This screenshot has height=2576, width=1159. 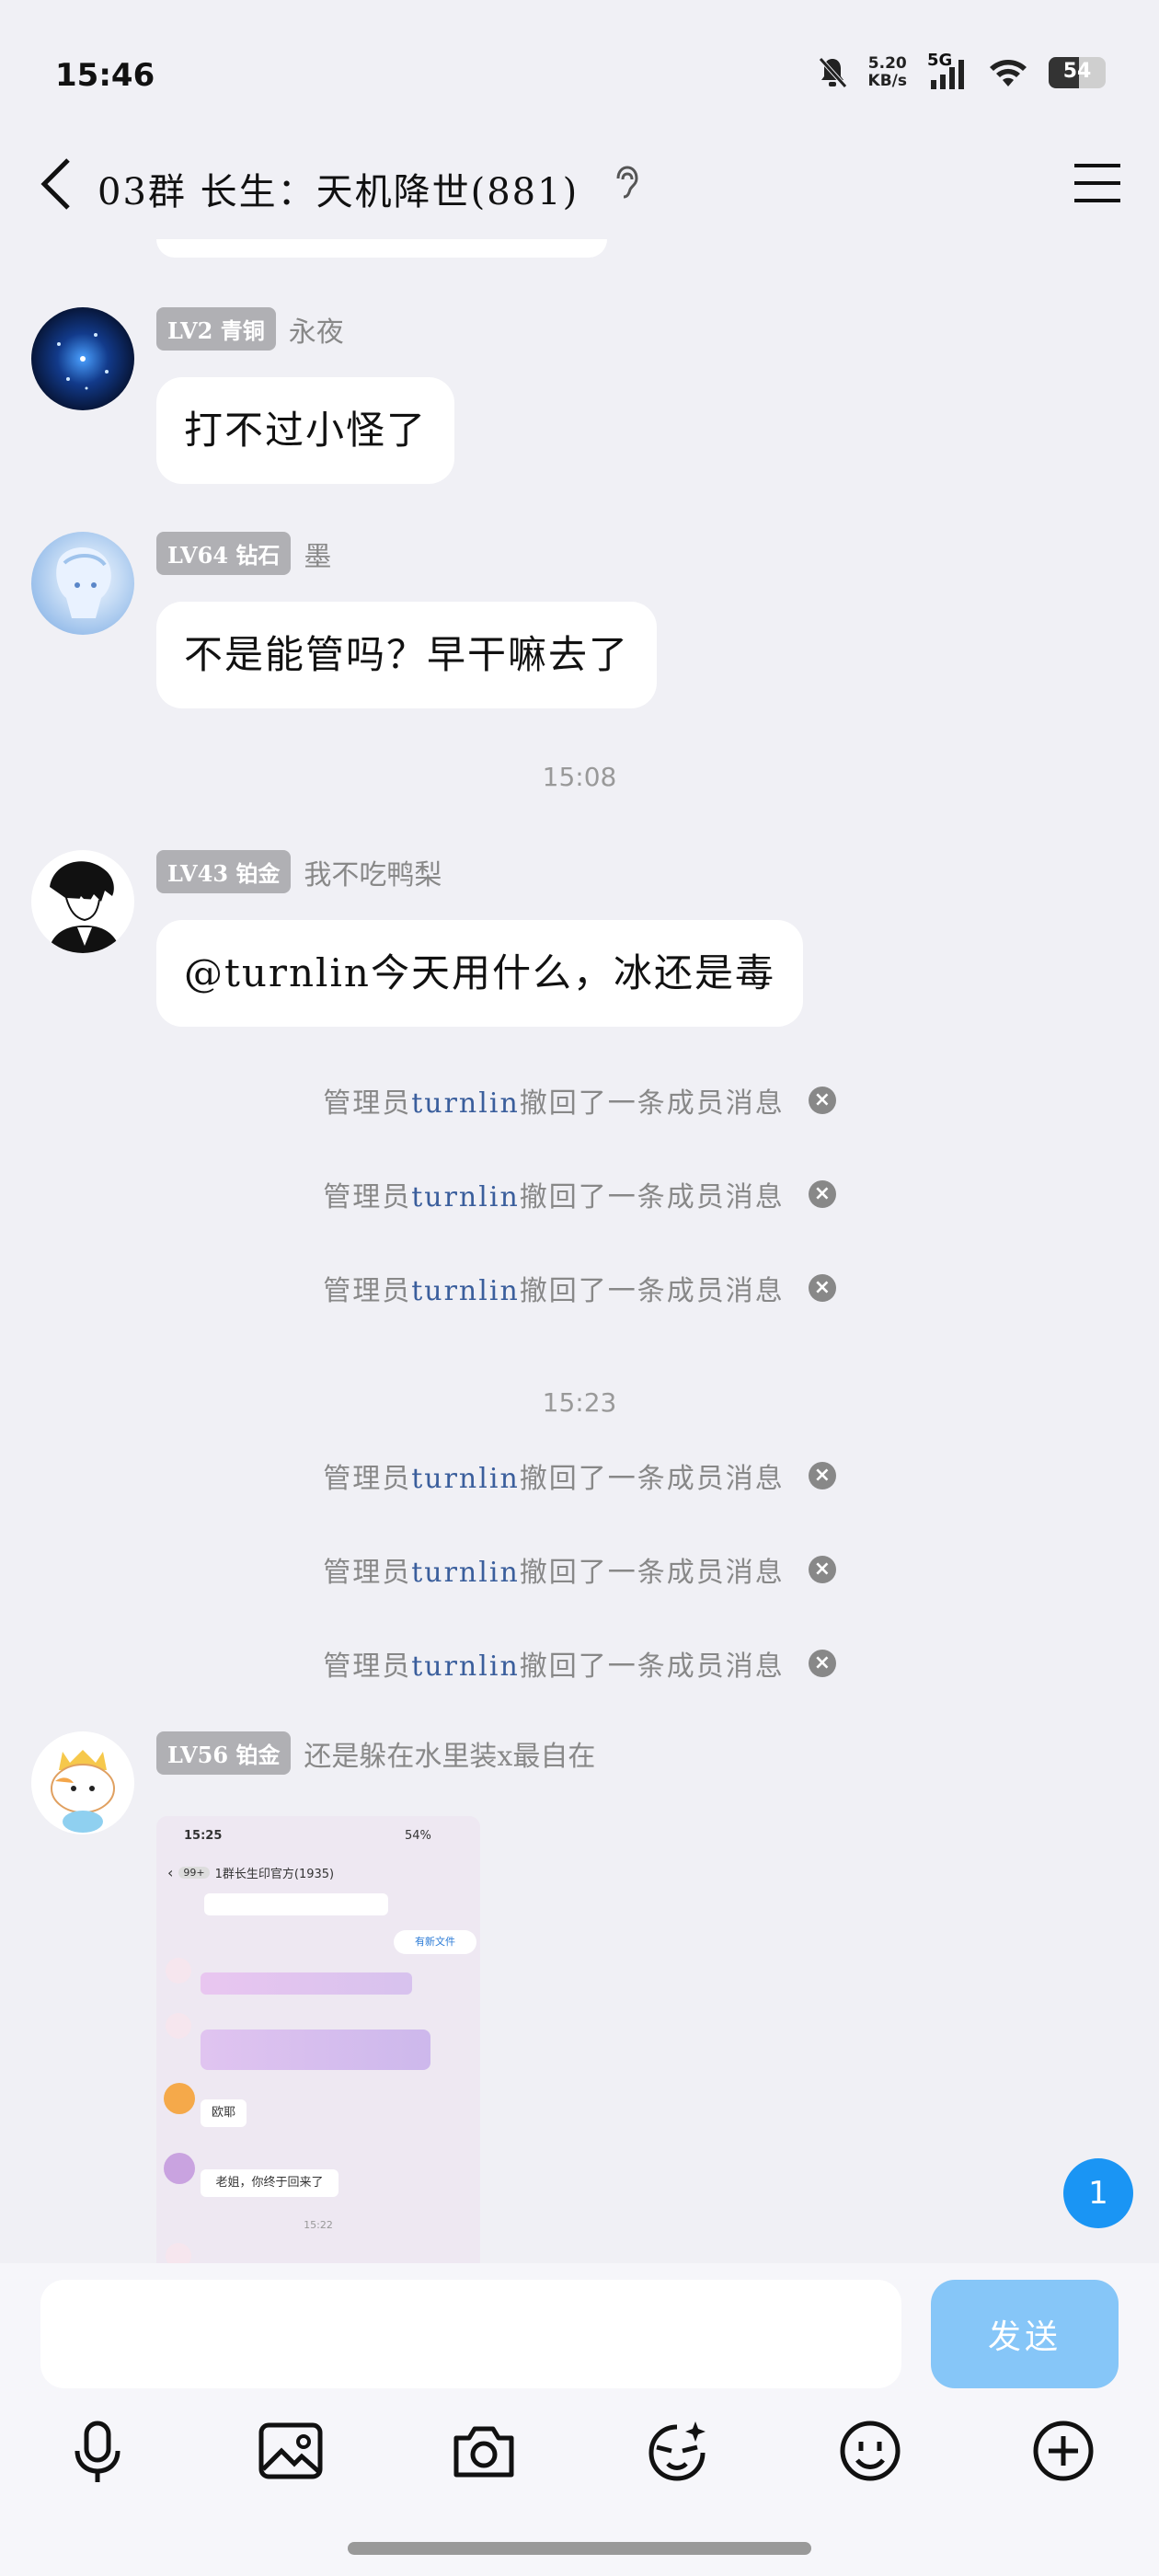 What do you see at coordinates (579, 2419) in the screenshot?
I see `input-bar: 发送` at bounding box center [579, 2419].